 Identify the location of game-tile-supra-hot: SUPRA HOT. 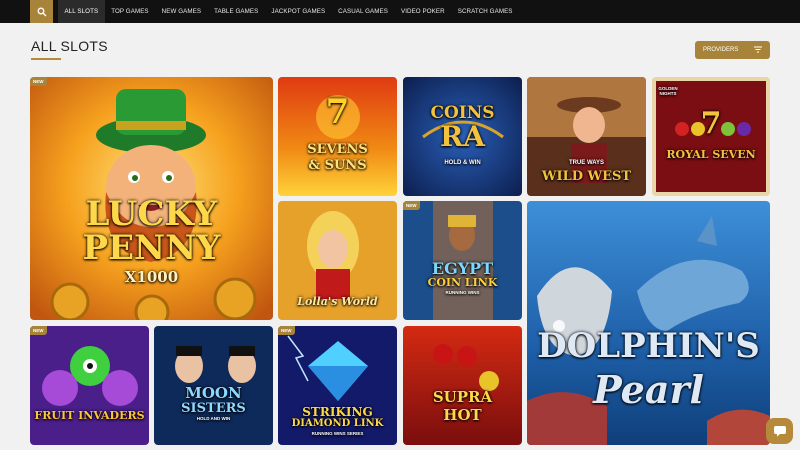
(462, 385).